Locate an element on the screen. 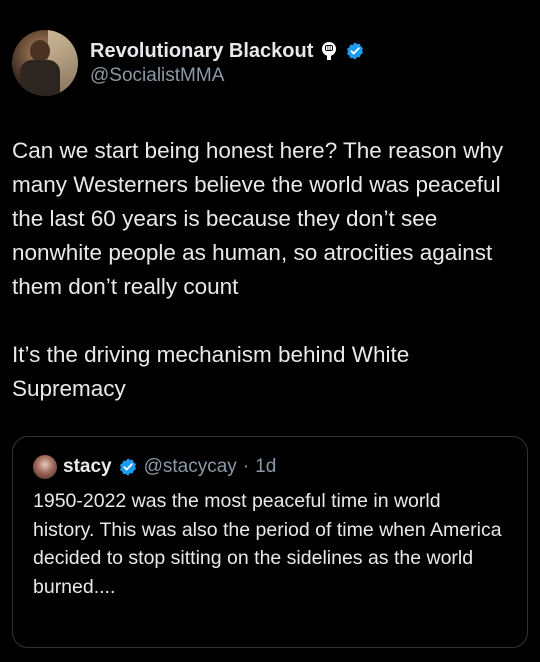  display-name: Revolutionary Blackout is located at coordinates (201, 51).